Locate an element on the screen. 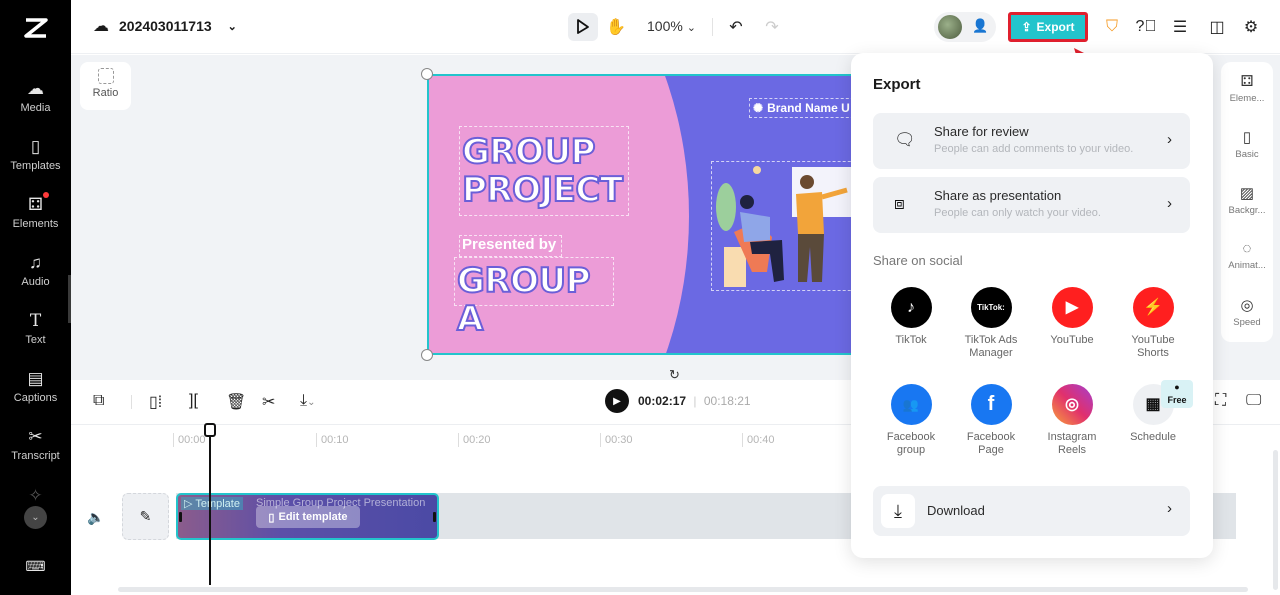 The image size is (1280, 595). social-label: YouTube is located at coordinates (1153, 340).